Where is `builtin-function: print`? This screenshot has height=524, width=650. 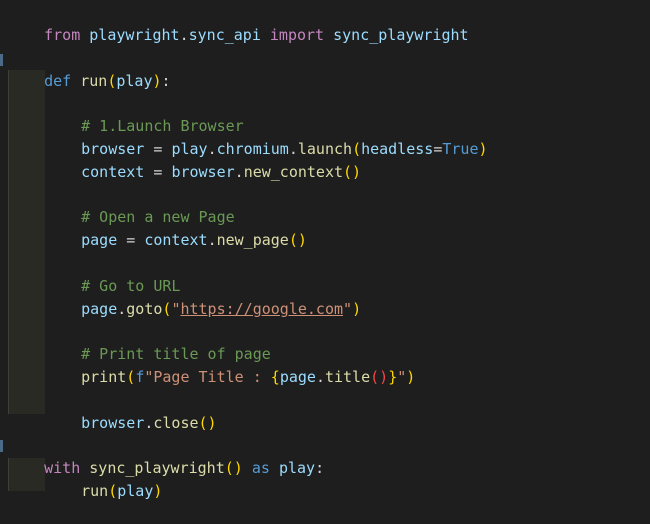
builtin-function: print is located at coordinates (104, 377).